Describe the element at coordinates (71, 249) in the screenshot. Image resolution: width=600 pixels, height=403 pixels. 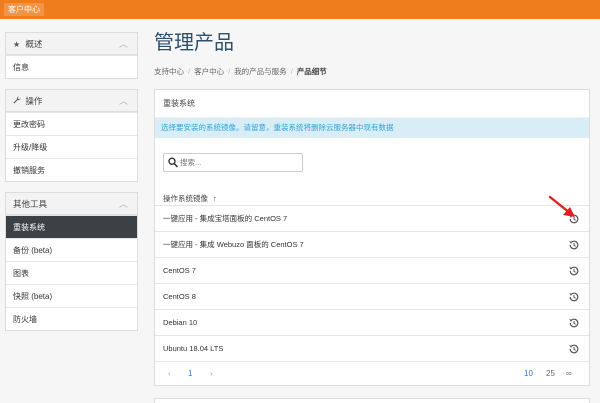
I see `sidebar-item-backup: 备份 (beta)` at that location.